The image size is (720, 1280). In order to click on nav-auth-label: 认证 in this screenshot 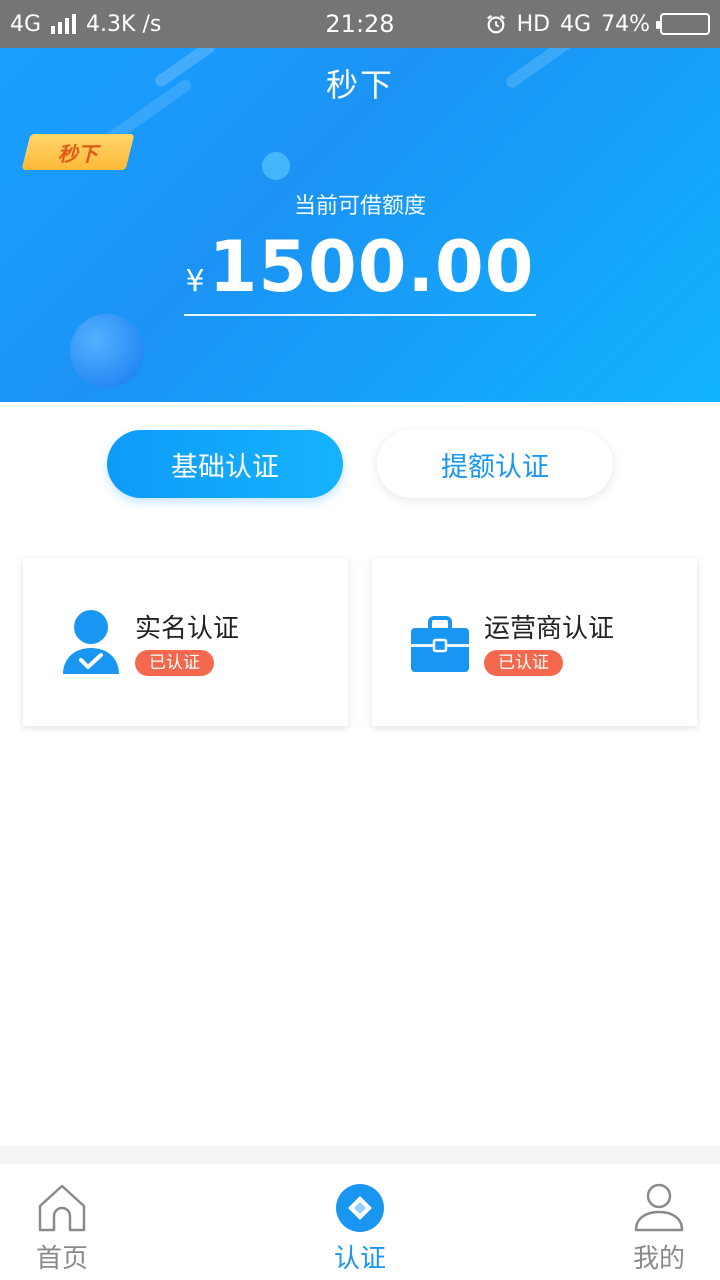, I will do `click(359, 1259)`.